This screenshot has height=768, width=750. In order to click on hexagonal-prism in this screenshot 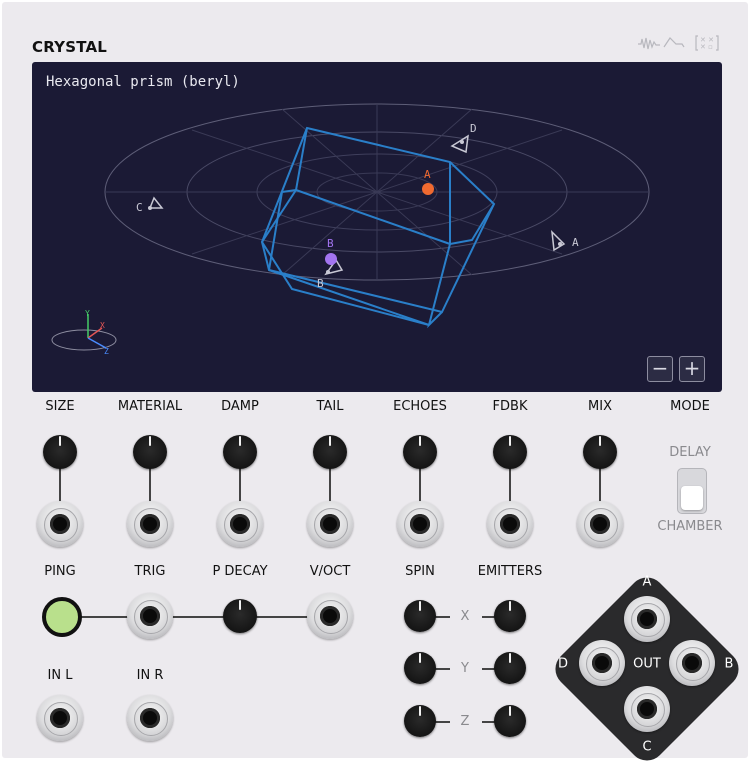, I will do `click(378, 227)`.